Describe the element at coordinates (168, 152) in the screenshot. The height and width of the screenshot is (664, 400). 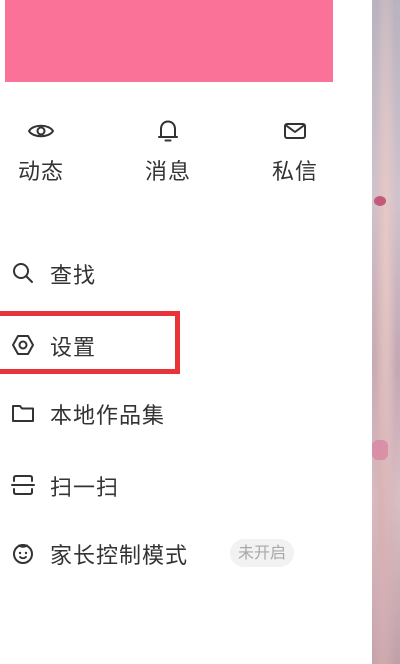
I see `quick-action-messages: 消息` at that location.